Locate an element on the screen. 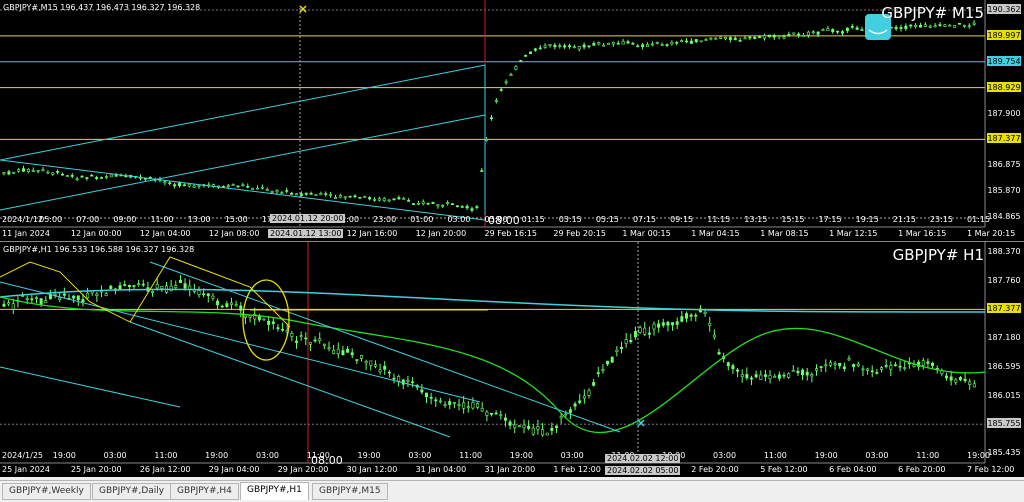  m15-inner-label: 13:00 is located at coordinates (199, 219).